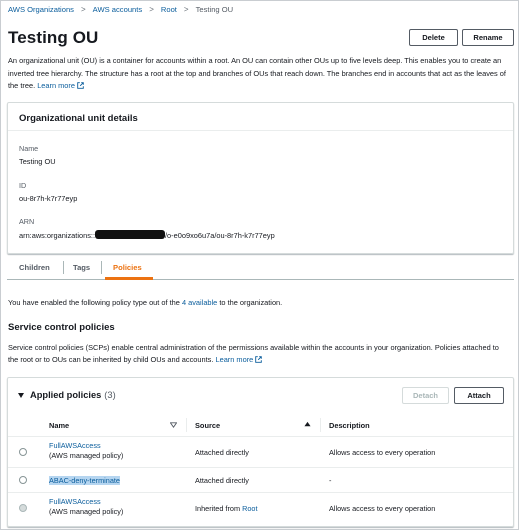  Describe the element at coordinates (127, 267) in the screenshot. I see `tab-policies: Policies` at that location.